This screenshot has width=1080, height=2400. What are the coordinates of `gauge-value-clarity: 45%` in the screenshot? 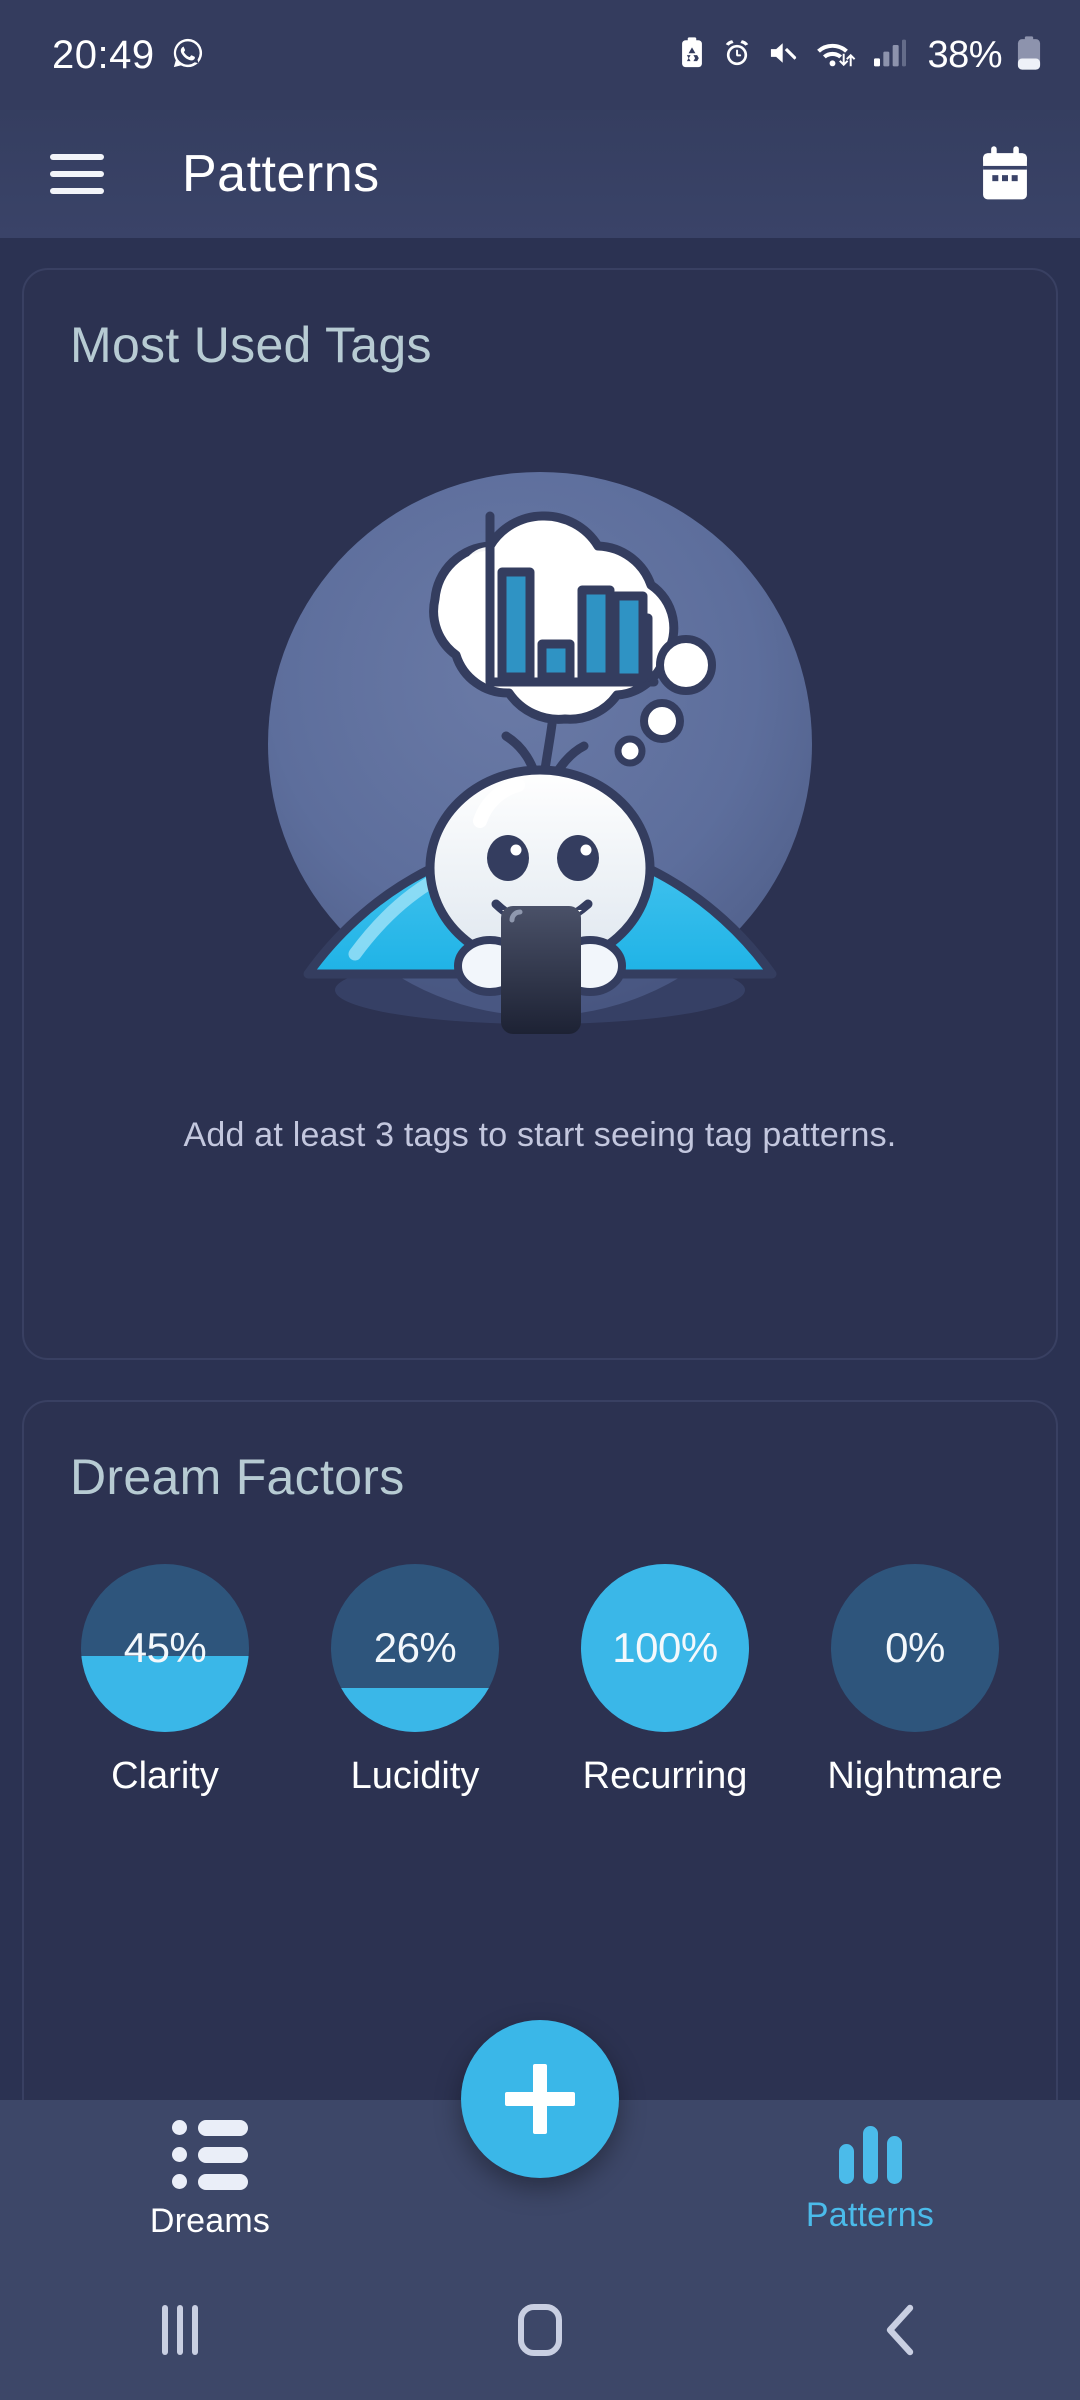 It's located at (165, 1647).